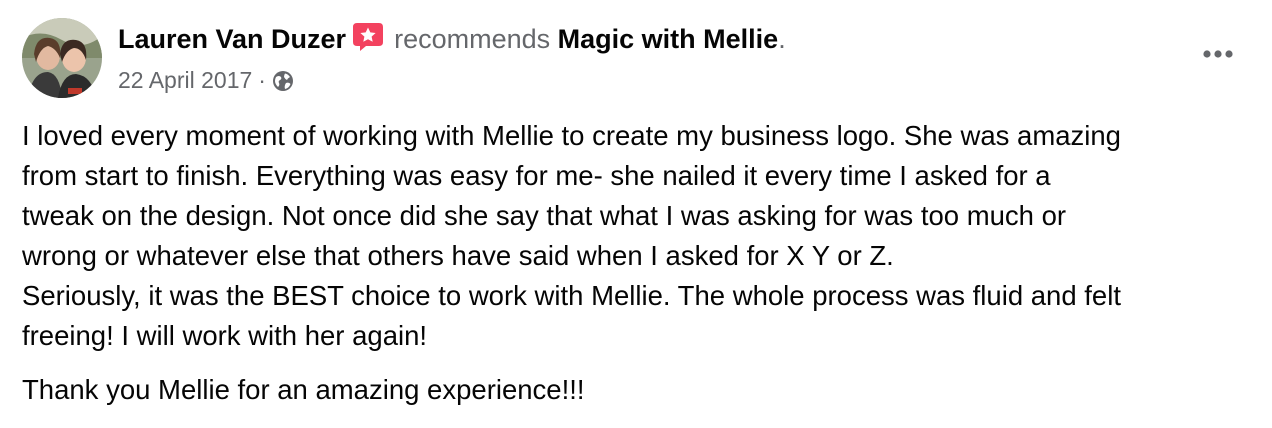 The width and height of the screenshot is (1272, 428). I want to click on globe-icon, so click(283, 84).